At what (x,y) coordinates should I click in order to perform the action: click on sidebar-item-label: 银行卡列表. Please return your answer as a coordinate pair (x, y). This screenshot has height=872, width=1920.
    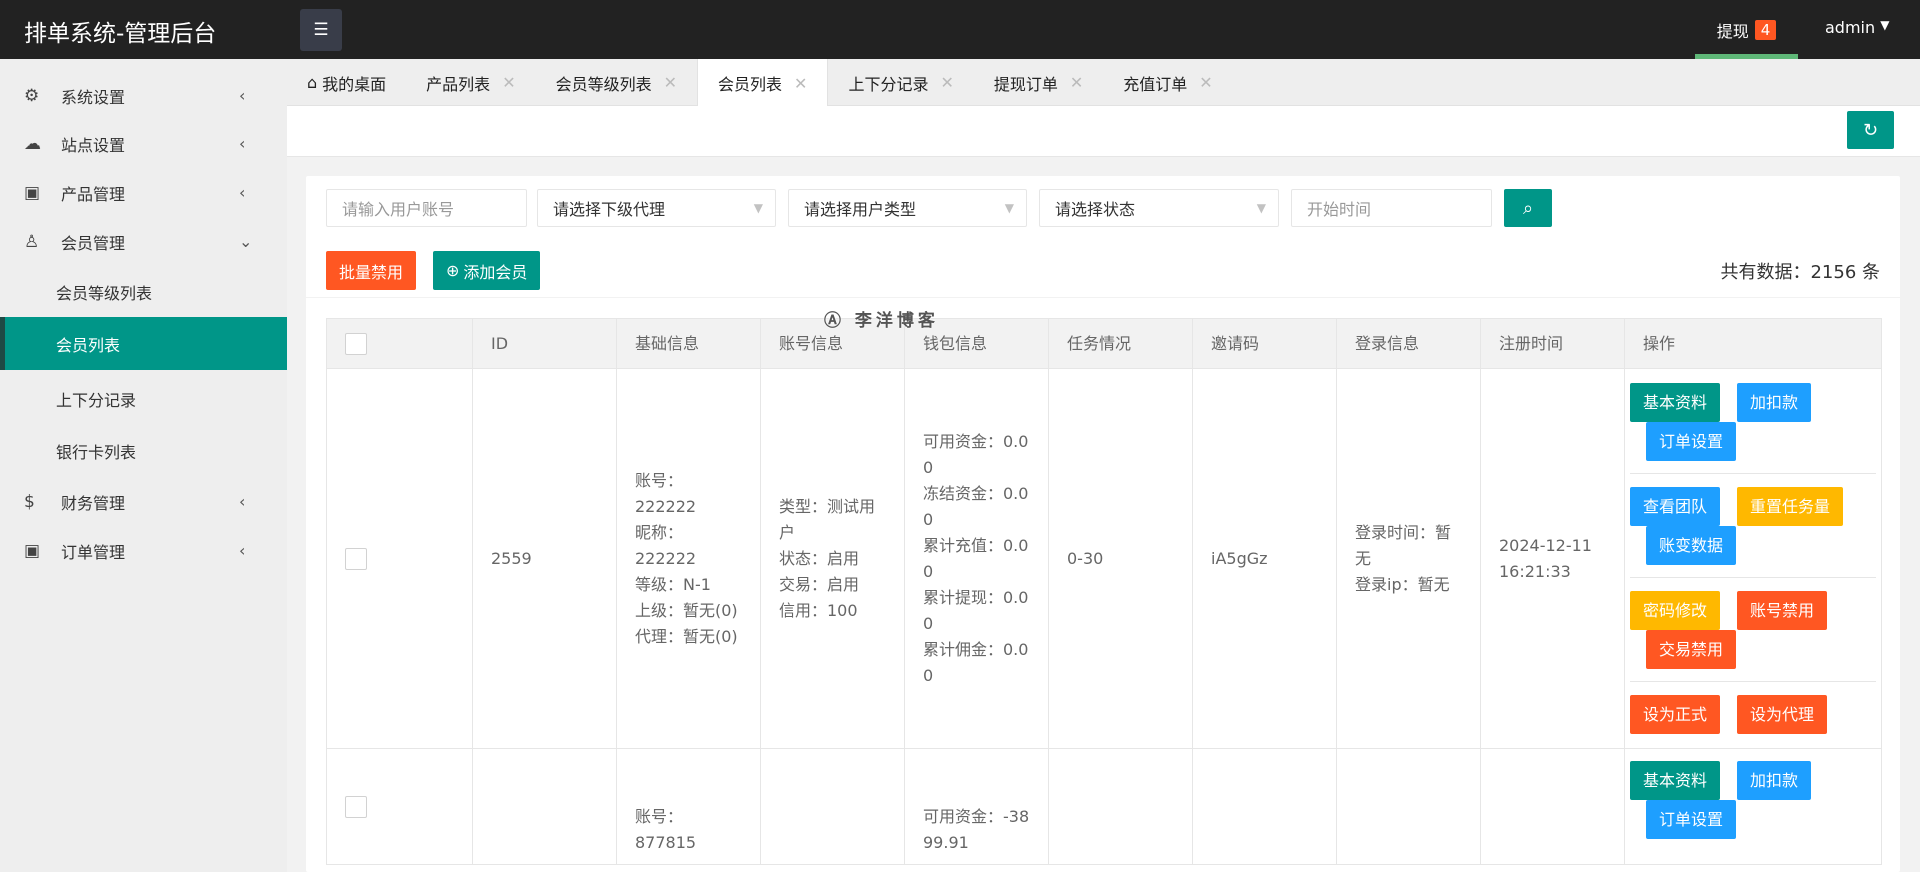
    Looking at the image, I should click on (96, 452).